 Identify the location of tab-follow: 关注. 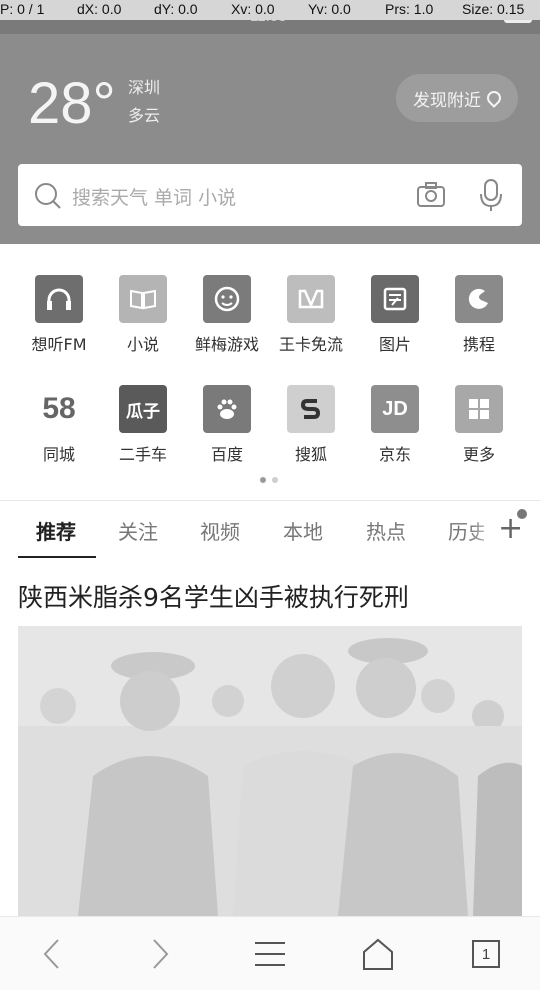
(138, 530).